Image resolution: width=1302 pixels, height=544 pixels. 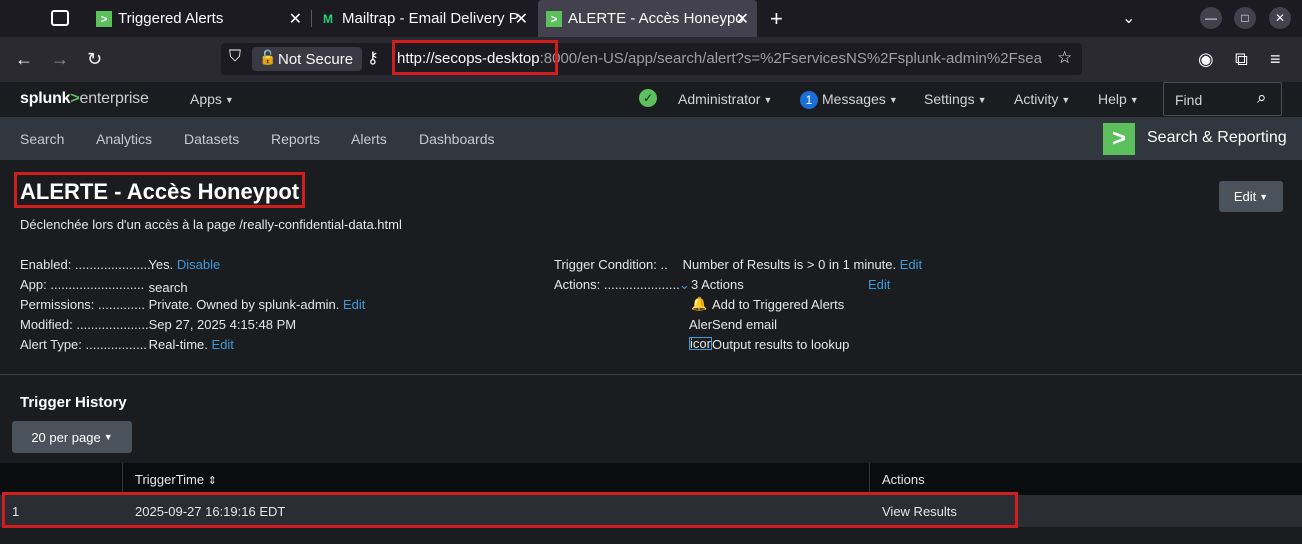 What do you see at coordinates (60, 18) in the screenshot?
I see `tab-overview-icon` at bounding box center [60, 18].